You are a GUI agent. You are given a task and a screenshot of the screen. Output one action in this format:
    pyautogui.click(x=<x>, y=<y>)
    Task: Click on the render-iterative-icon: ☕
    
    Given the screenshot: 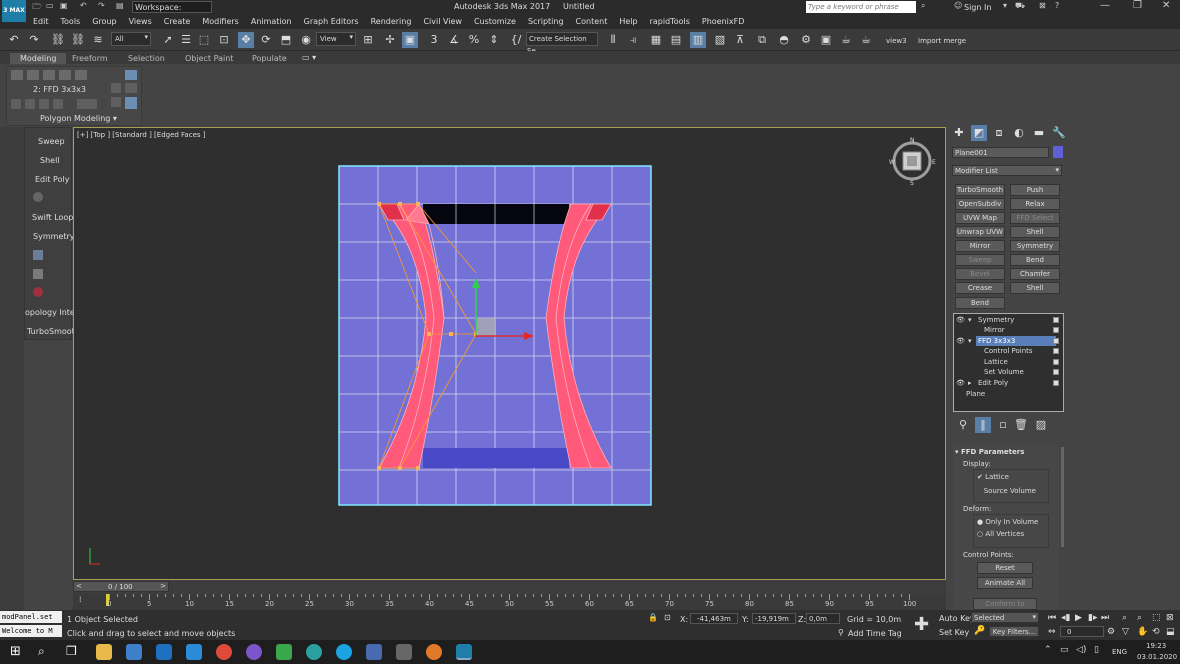 What is the action you would take?
    pyautogui.click(x=866, y=40)
    